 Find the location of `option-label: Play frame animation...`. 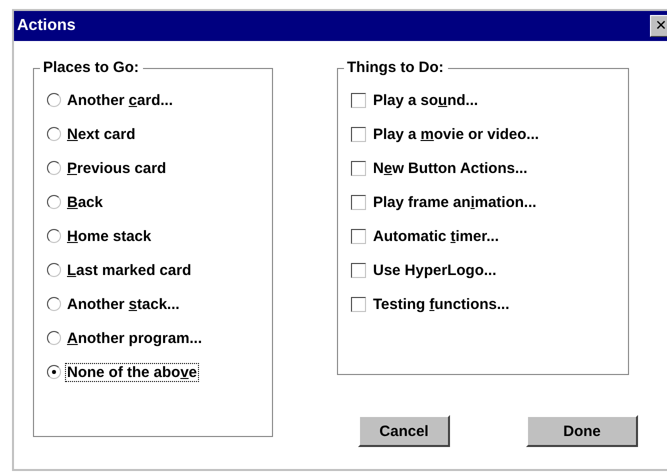

option-label: Play frame animation... is located at coordinates (454, 202).